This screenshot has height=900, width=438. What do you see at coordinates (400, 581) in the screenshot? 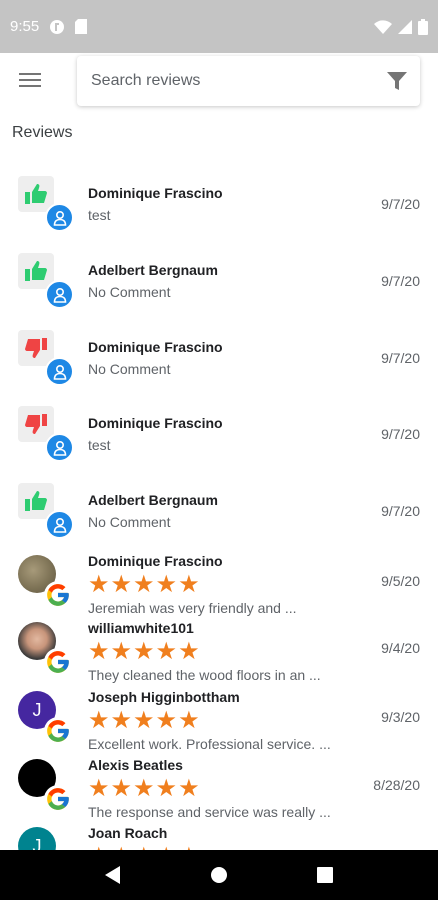
I see `review-date: 9/5/20` at bounding box center [400, 581].